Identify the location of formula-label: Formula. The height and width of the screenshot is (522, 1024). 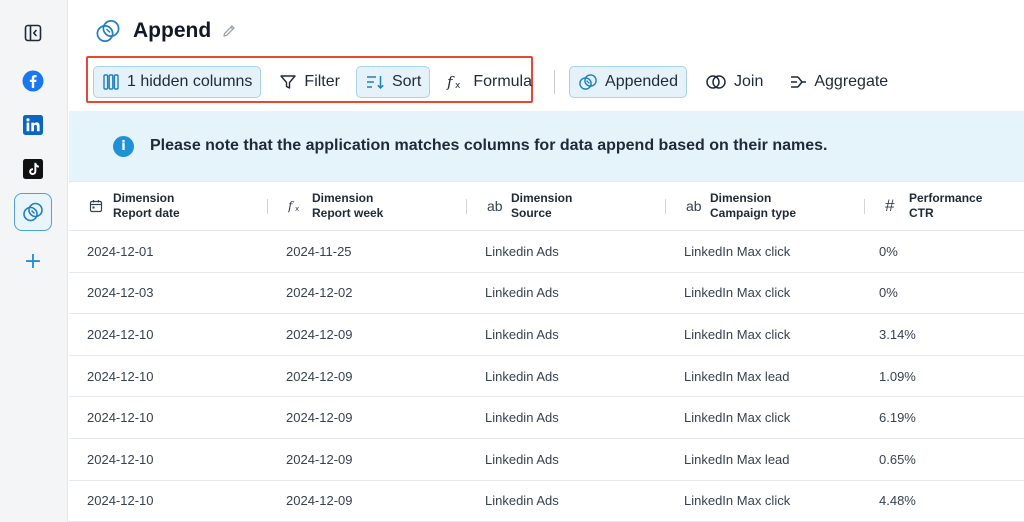
(503, 81).